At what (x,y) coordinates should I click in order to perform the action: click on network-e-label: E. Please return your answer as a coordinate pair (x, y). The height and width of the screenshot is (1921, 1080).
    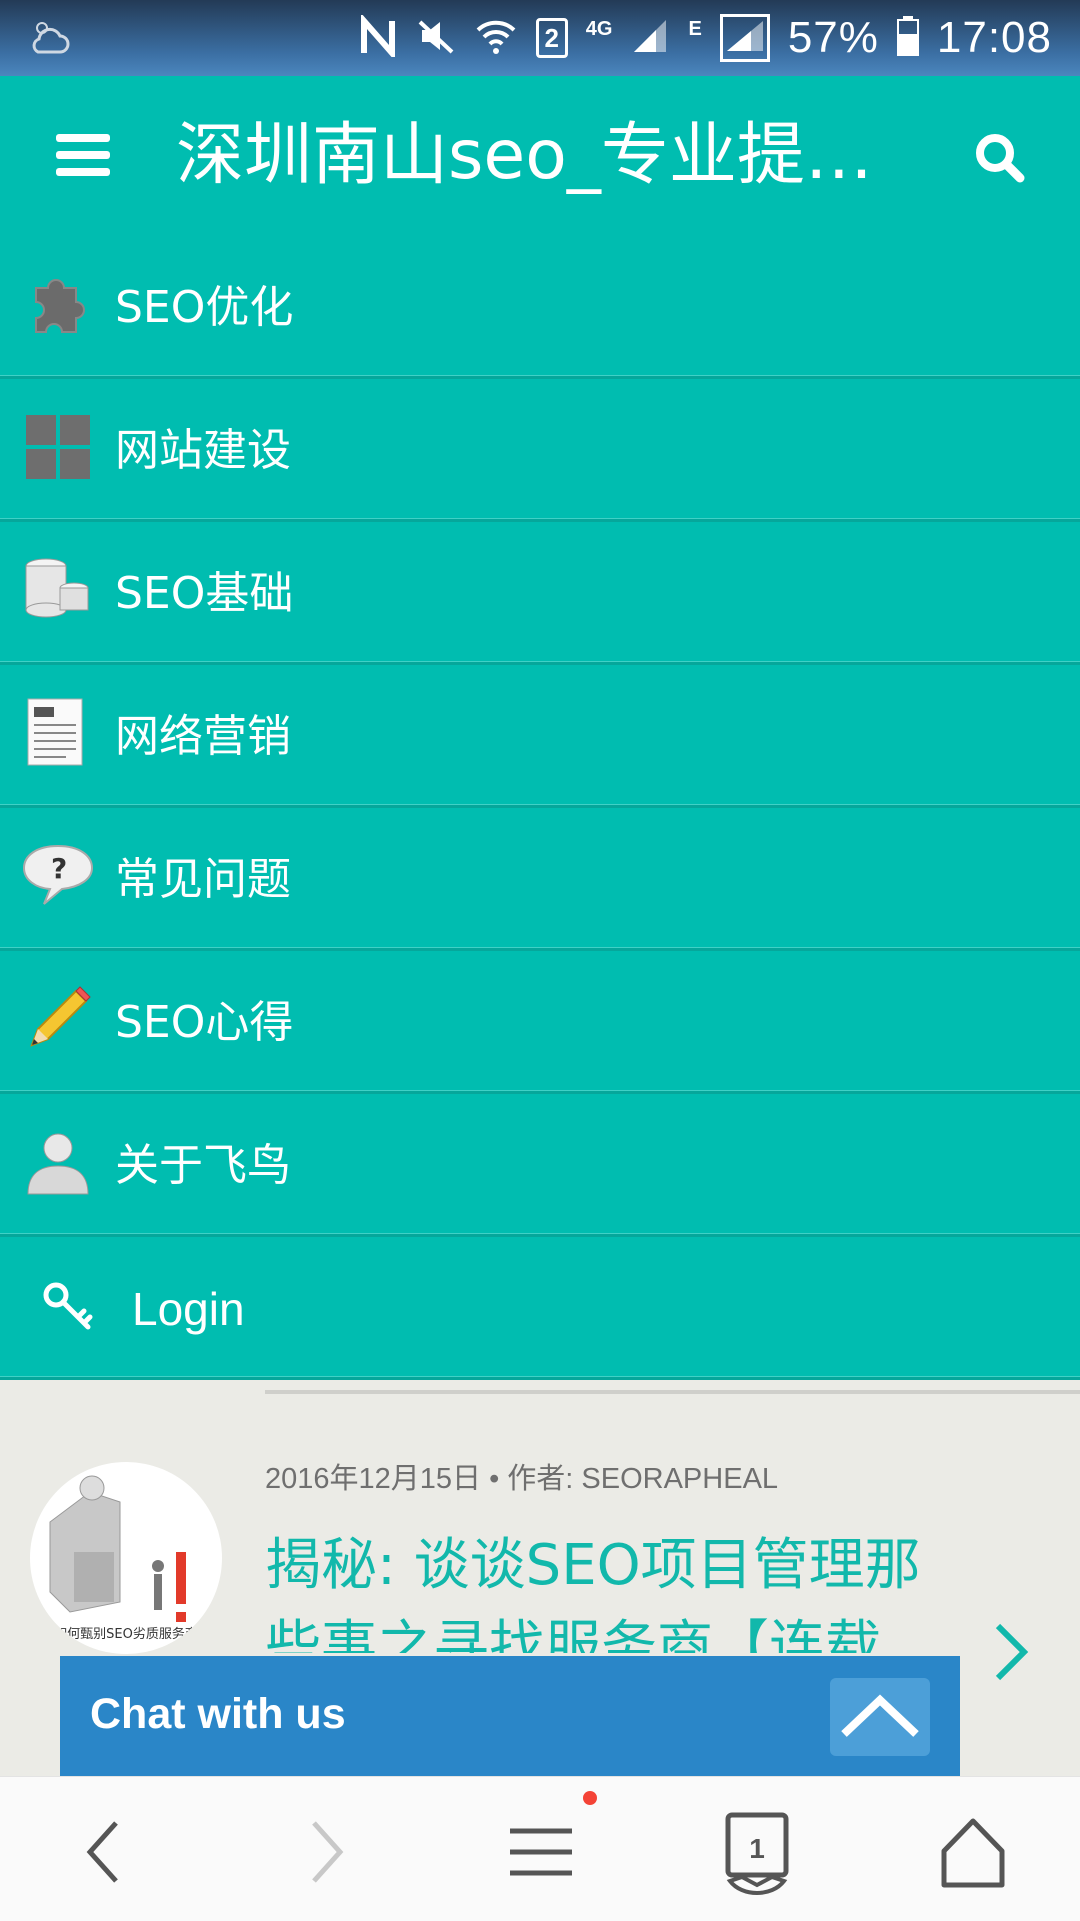
    Looking at the image, I should click on (695, 28).